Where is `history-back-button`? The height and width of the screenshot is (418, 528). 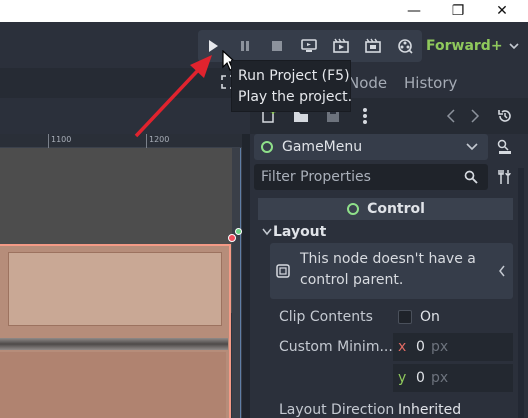 history-back-button is located at coordinates (451, 116).